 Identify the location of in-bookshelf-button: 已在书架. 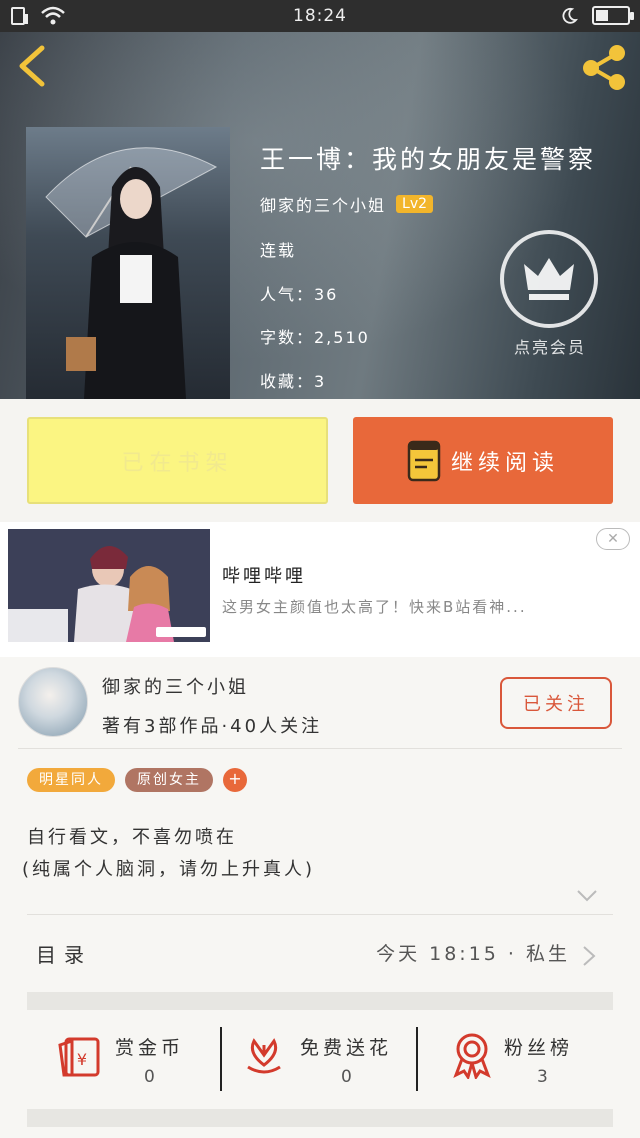
(177, 460).